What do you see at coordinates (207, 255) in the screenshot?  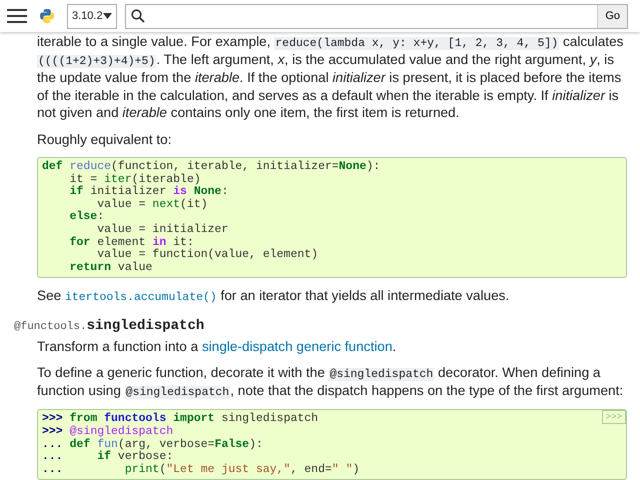 I see `code-line: value = function(value, element)` at bounding box center [207, 255].